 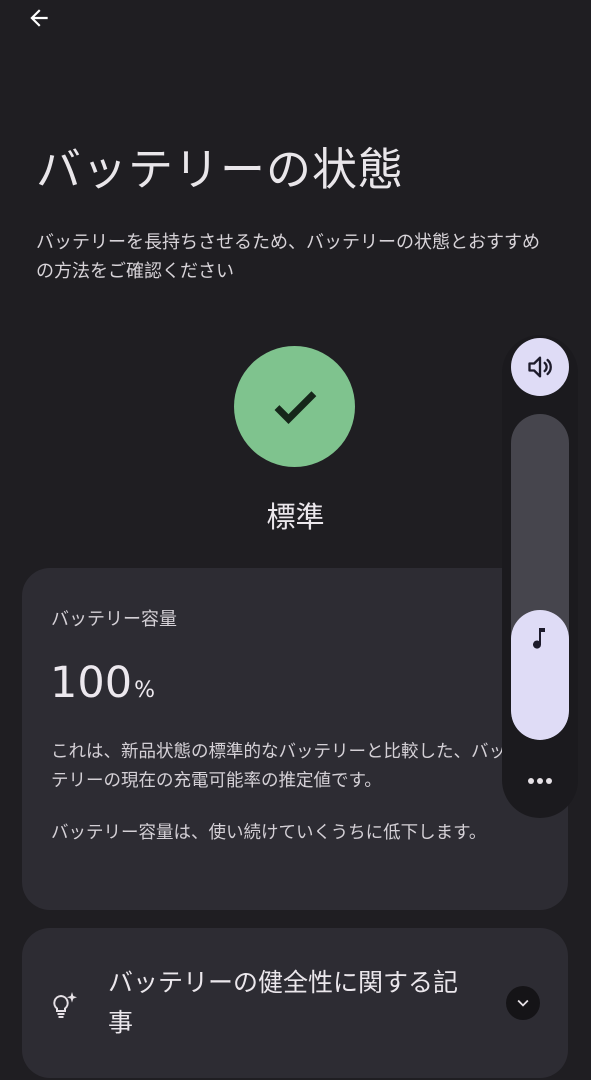 I want to click on volume-panel, so click(x=540, y=576).